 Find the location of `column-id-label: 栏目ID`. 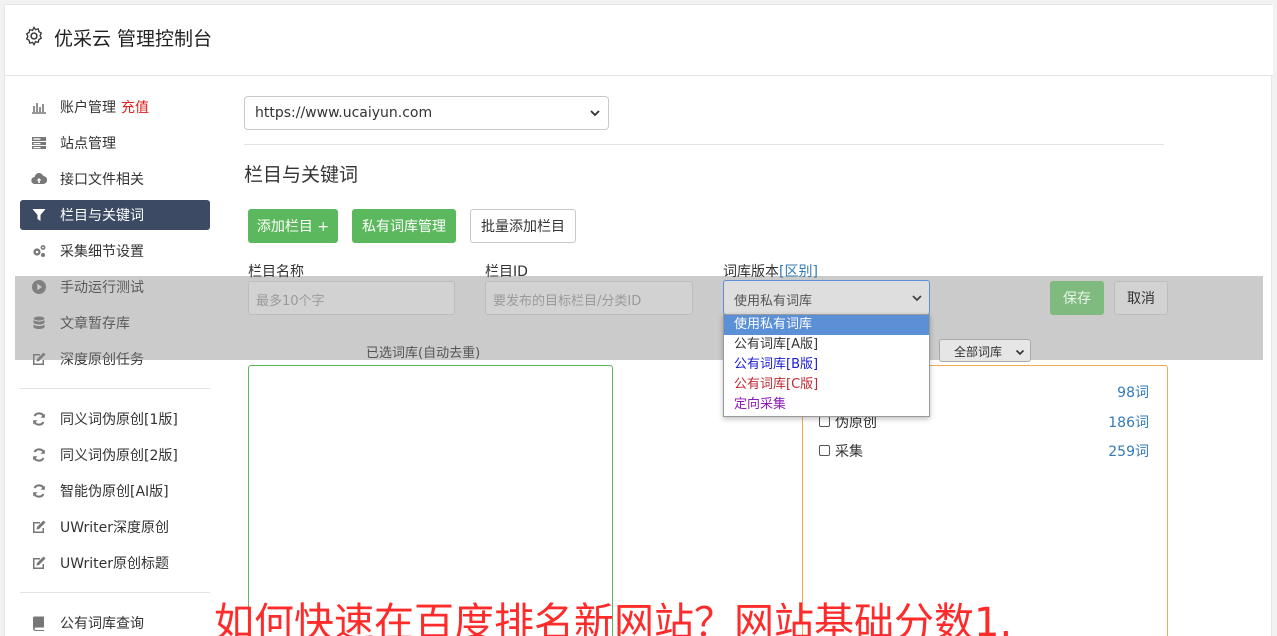

column-id-label: 栏目ID is located at coordinates (506, 272).